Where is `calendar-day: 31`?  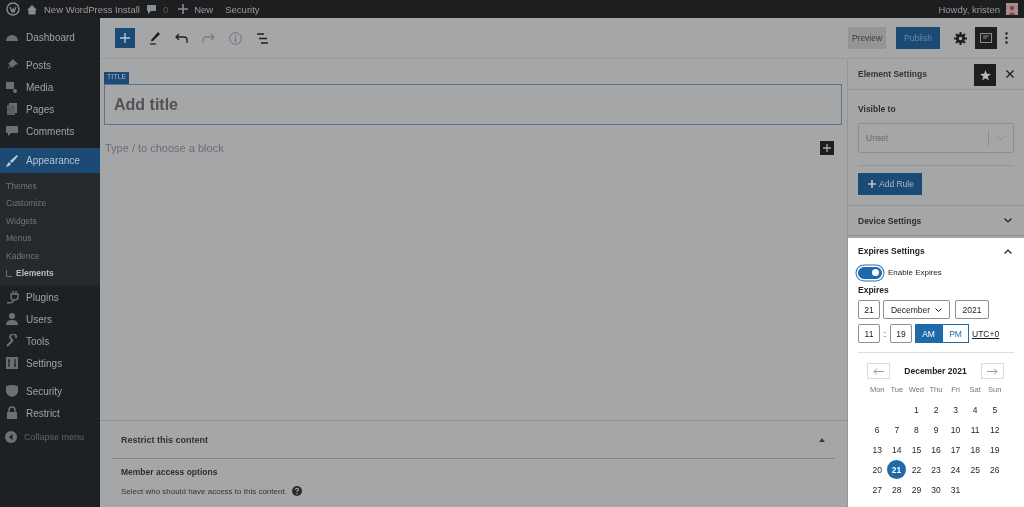 calendar-day: 31 is located at coordinates (955, 490).